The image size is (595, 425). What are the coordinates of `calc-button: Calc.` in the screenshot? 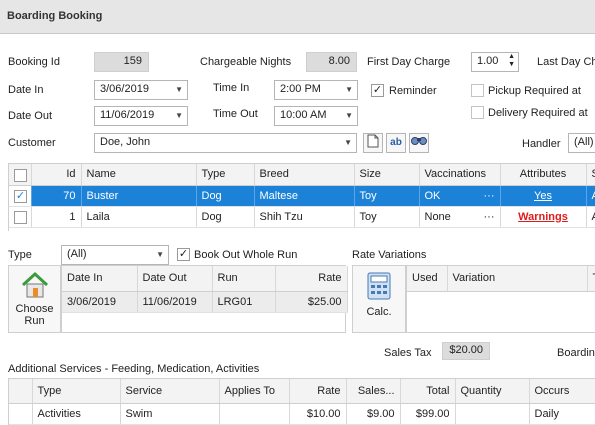 It's located at (379, 299).